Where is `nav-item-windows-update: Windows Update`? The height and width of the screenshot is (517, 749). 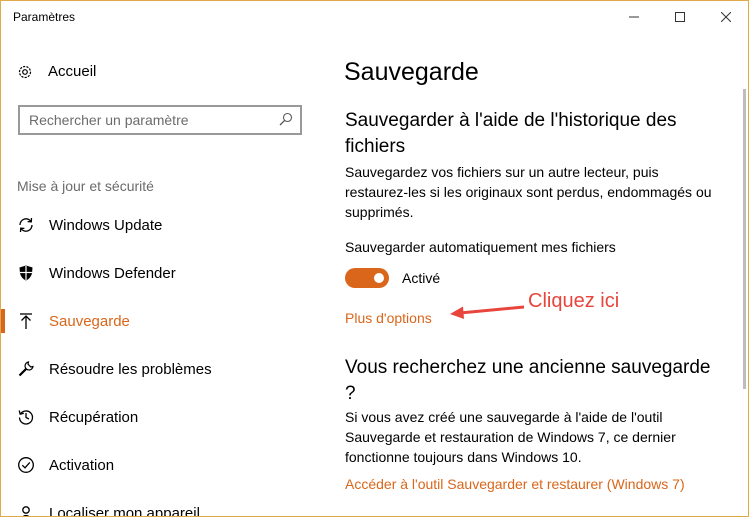 nav-item-windows-update: Windows Update is located at coordinates (161, 225).